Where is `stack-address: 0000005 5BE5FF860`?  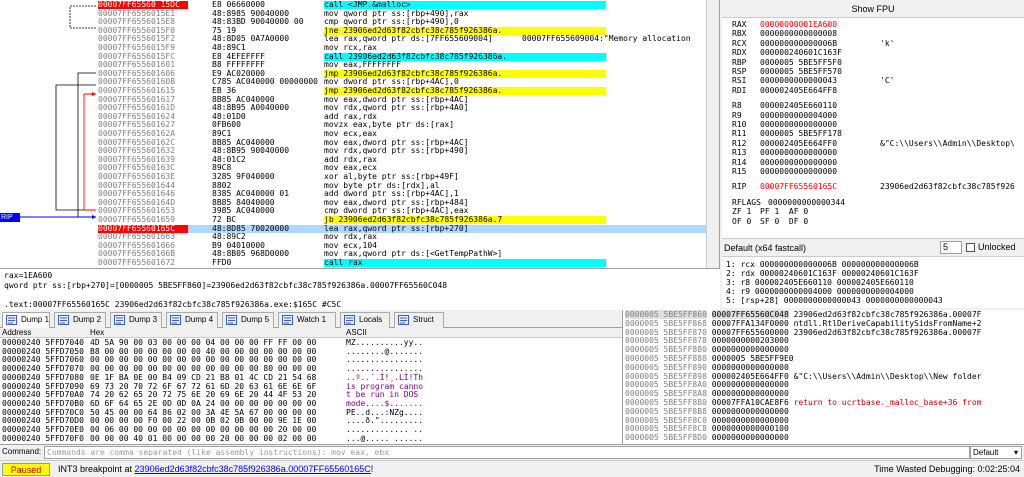 stack-address: 0000005 5BE5FF860 is located at coordinates (666, 314).